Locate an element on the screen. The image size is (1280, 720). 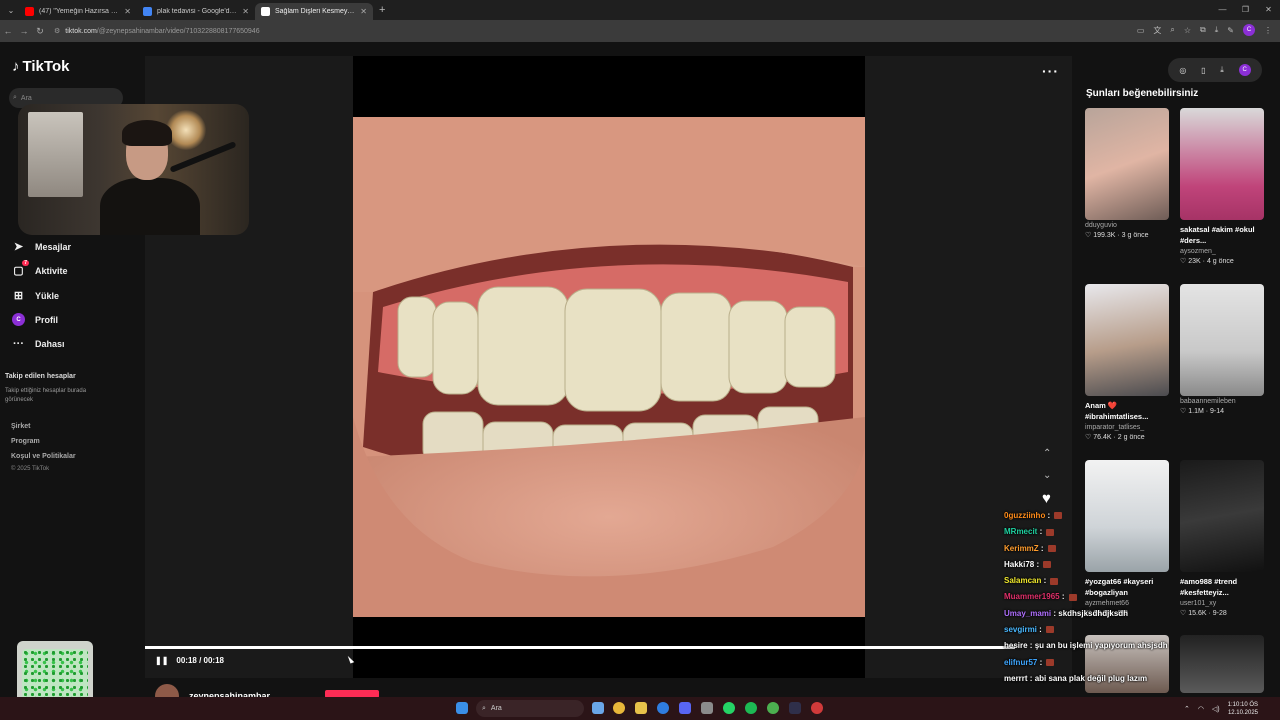
footer-link-terms: Koşul ve Politikalar is located at coordinates (43, 456).